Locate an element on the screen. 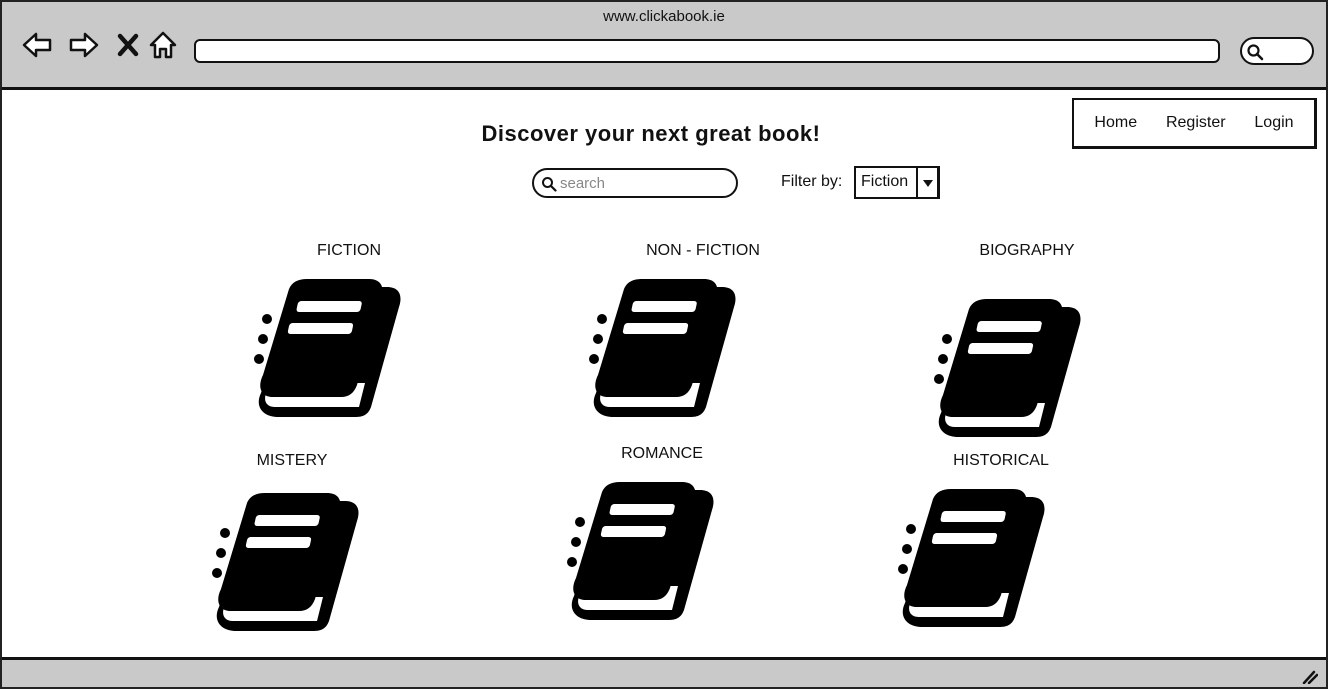 This screenshot has height=689, width=1328. url-title: www.clickabook.ie is located at coordinates (664, 16).